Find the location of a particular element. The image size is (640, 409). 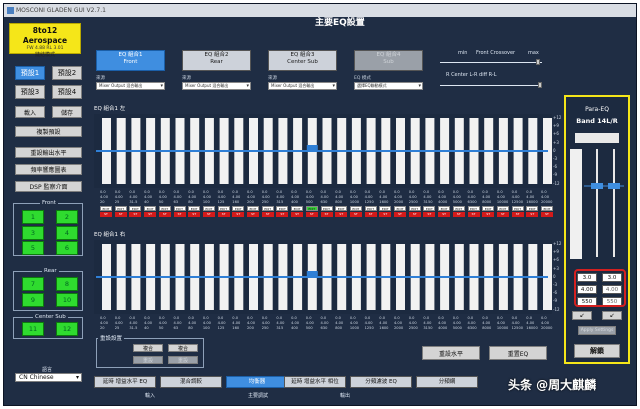

nav-crossover-eq: 分頻濾波 EQ is located at coordinates (381, 382).